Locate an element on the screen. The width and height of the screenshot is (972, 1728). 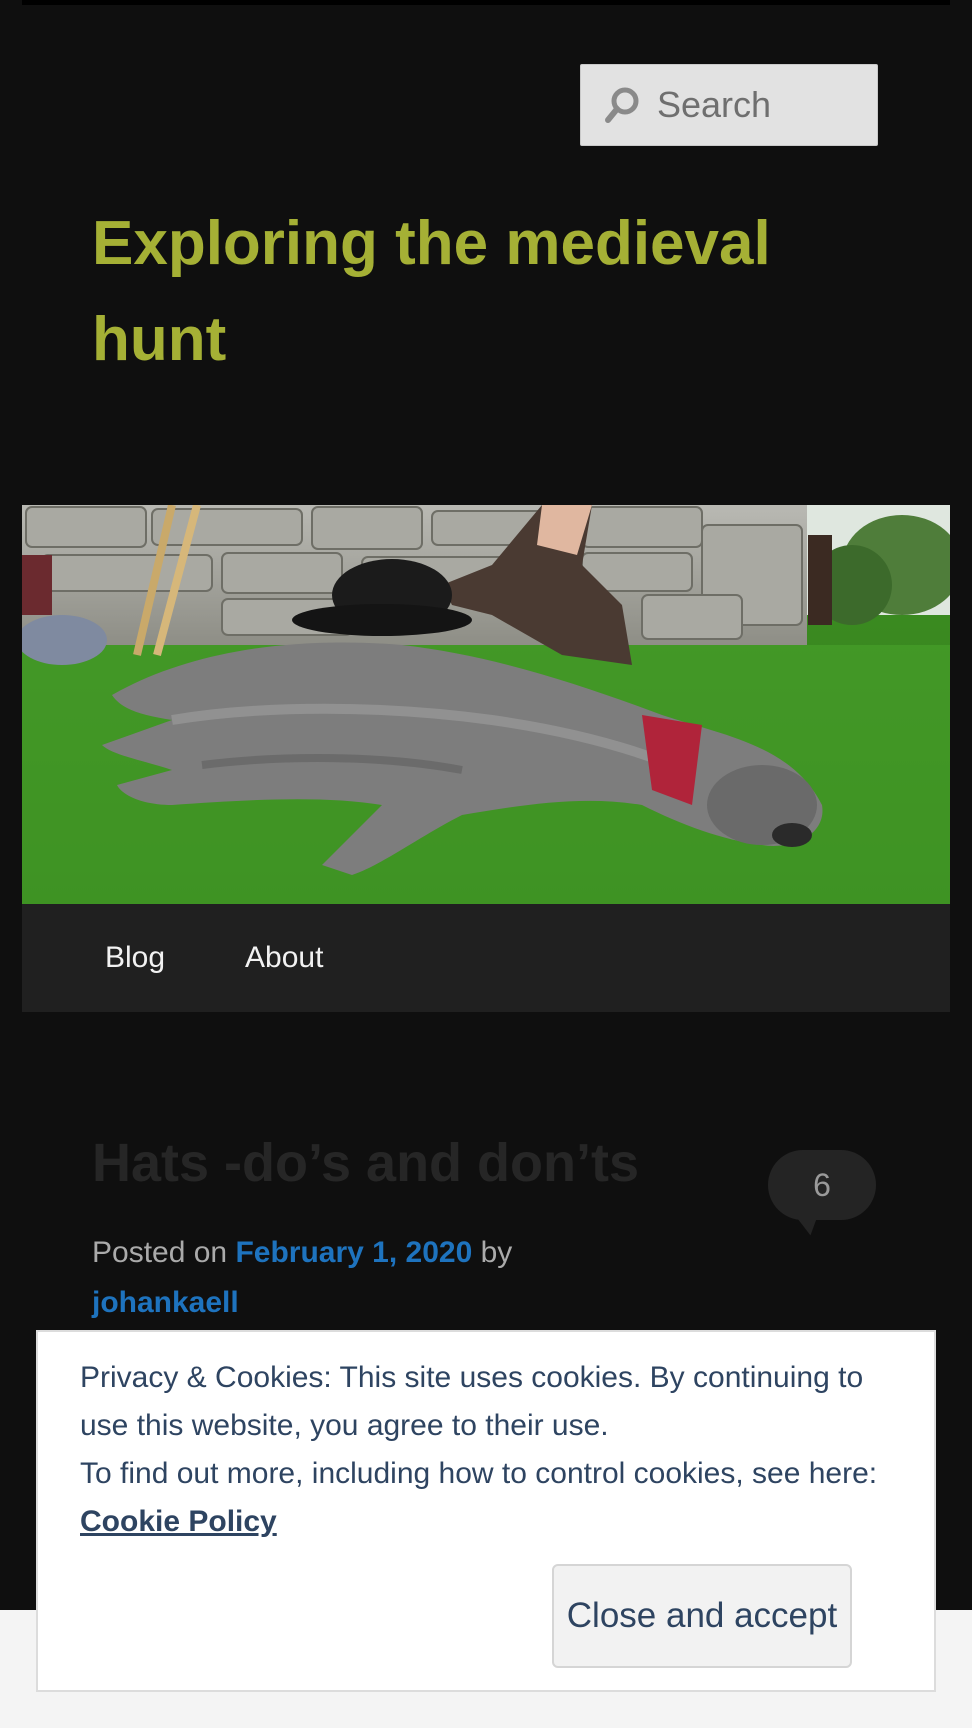
comment-bubble-icon: 6 is located at coordinates (822, 1193).